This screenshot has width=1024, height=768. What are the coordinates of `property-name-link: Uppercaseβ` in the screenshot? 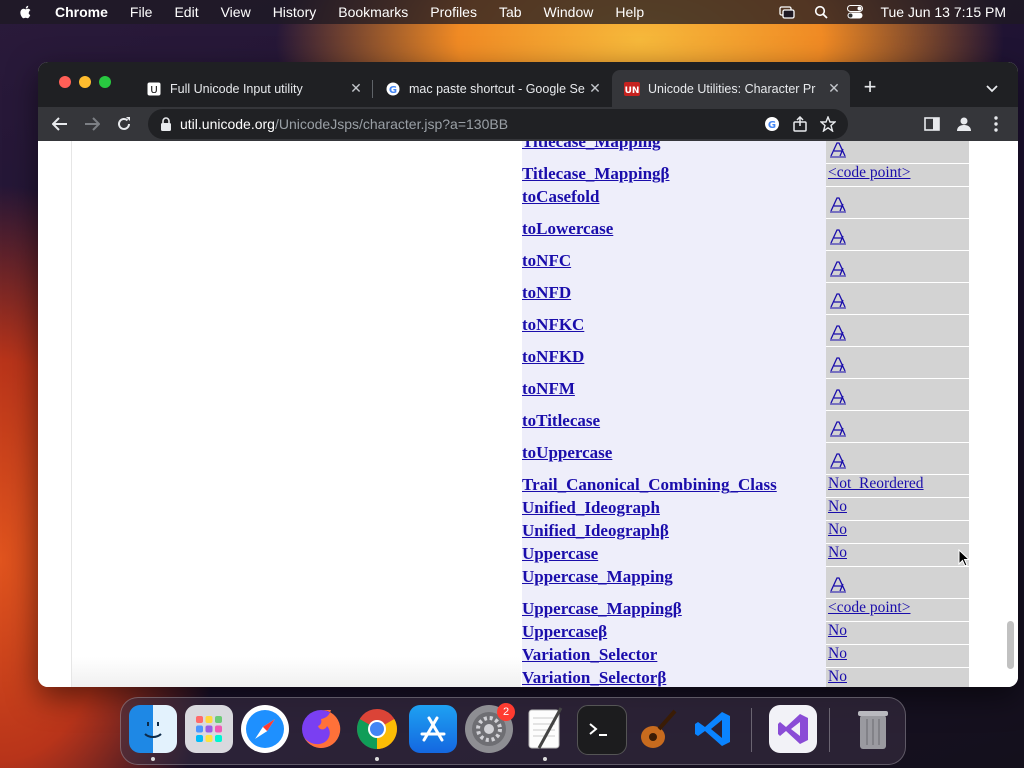 It's located at (564, 631).